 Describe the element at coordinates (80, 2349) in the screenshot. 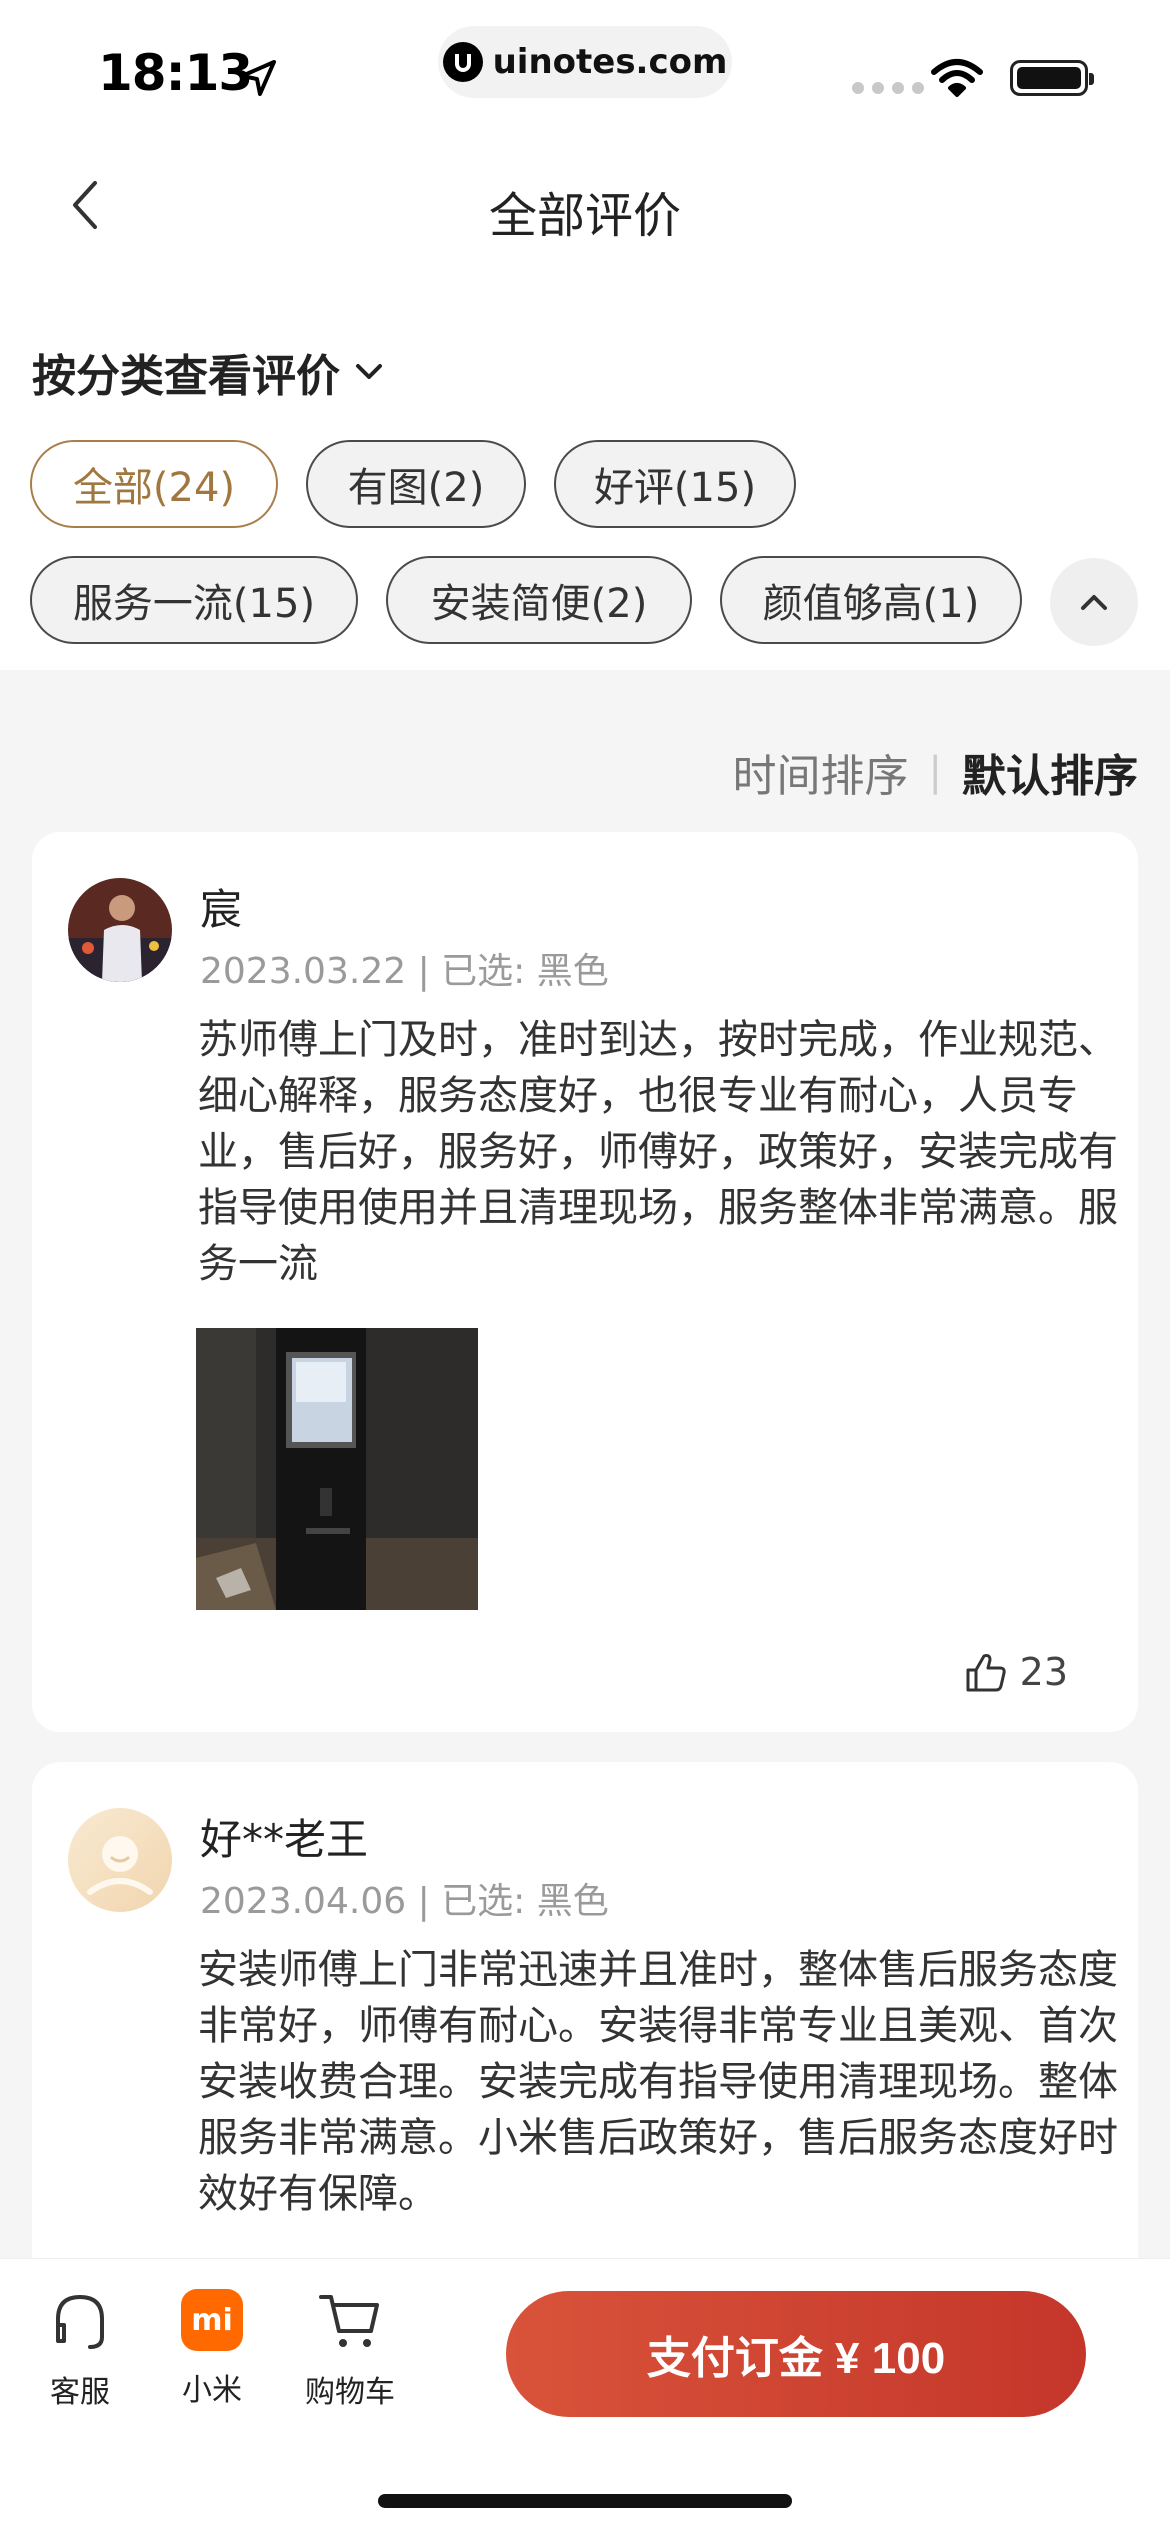

I see `customer-service-button: 客服` at that location.